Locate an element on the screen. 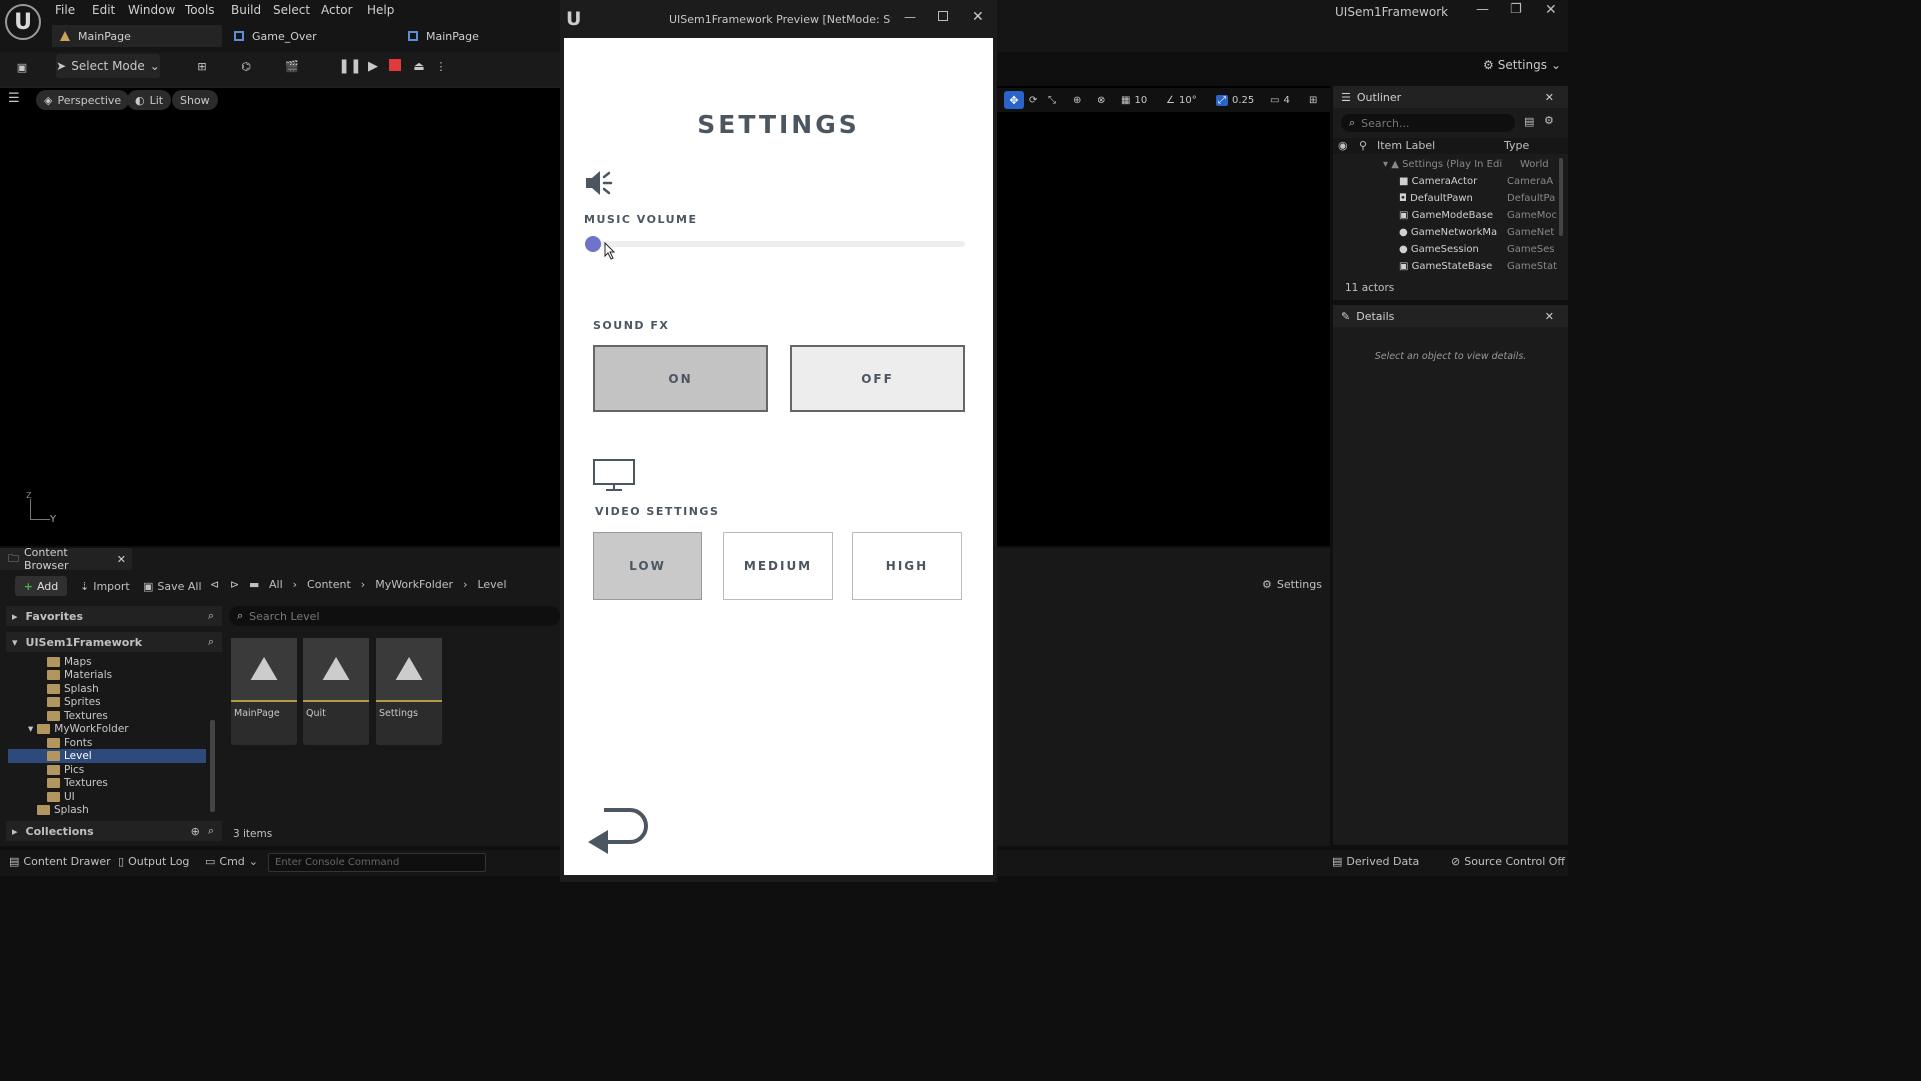 The height and width of the screenshot is (1081, 1921). collections-section: ▸ Collections ⊕ ⌕ is located at coordinates (114, 831).